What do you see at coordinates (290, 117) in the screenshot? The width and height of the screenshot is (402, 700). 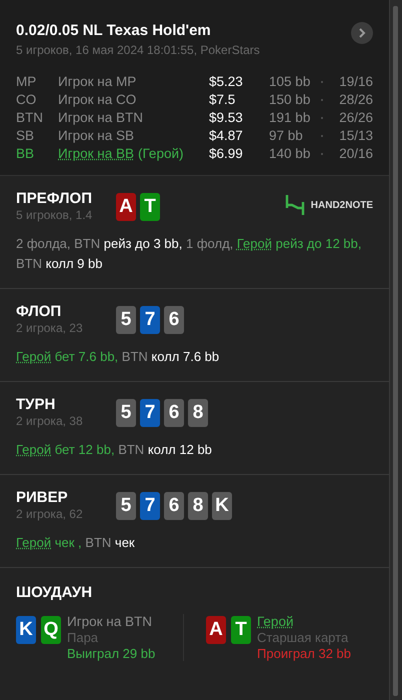 I see `player-bb: 191 bb` at bounding box center [290, 117].